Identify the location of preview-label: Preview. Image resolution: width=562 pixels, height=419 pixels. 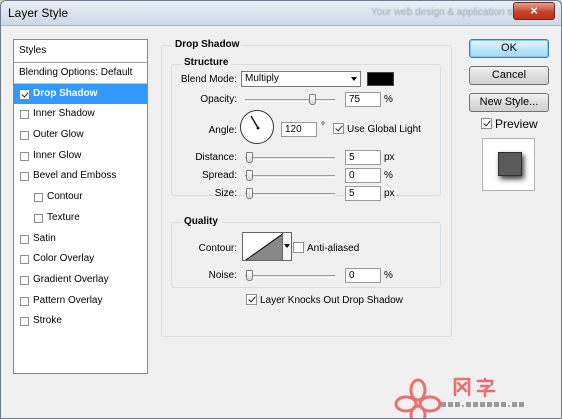
(516, 124).